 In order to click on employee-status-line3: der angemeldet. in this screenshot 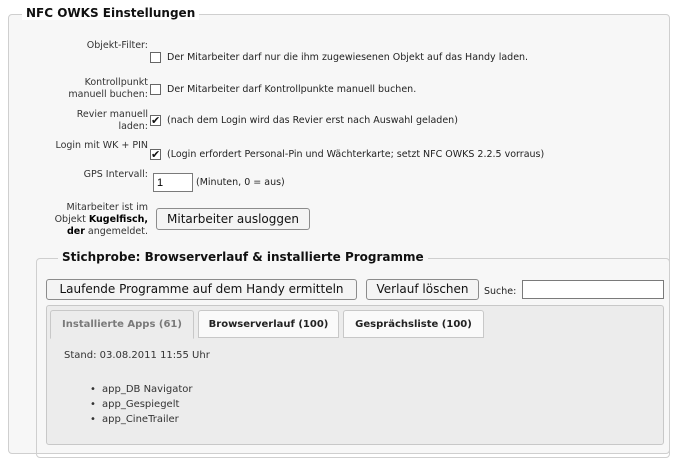, I will do `click(101, 232)`.